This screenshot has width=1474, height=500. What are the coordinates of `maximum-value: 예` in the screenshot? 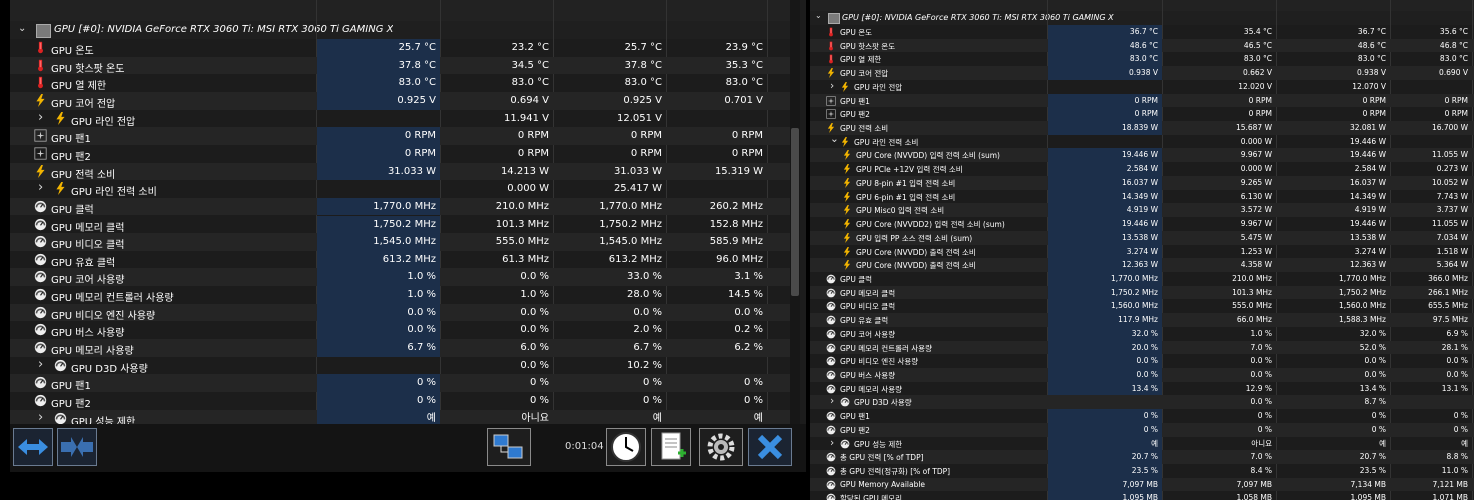 It's located at (657, 418).